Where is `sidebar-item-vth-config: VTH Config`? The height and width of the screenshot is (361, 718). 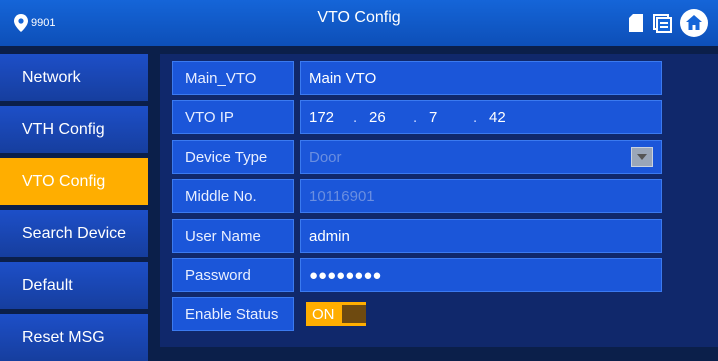 sidebar-item-vth-config: VTH Config is located at coordinates (74, 129).